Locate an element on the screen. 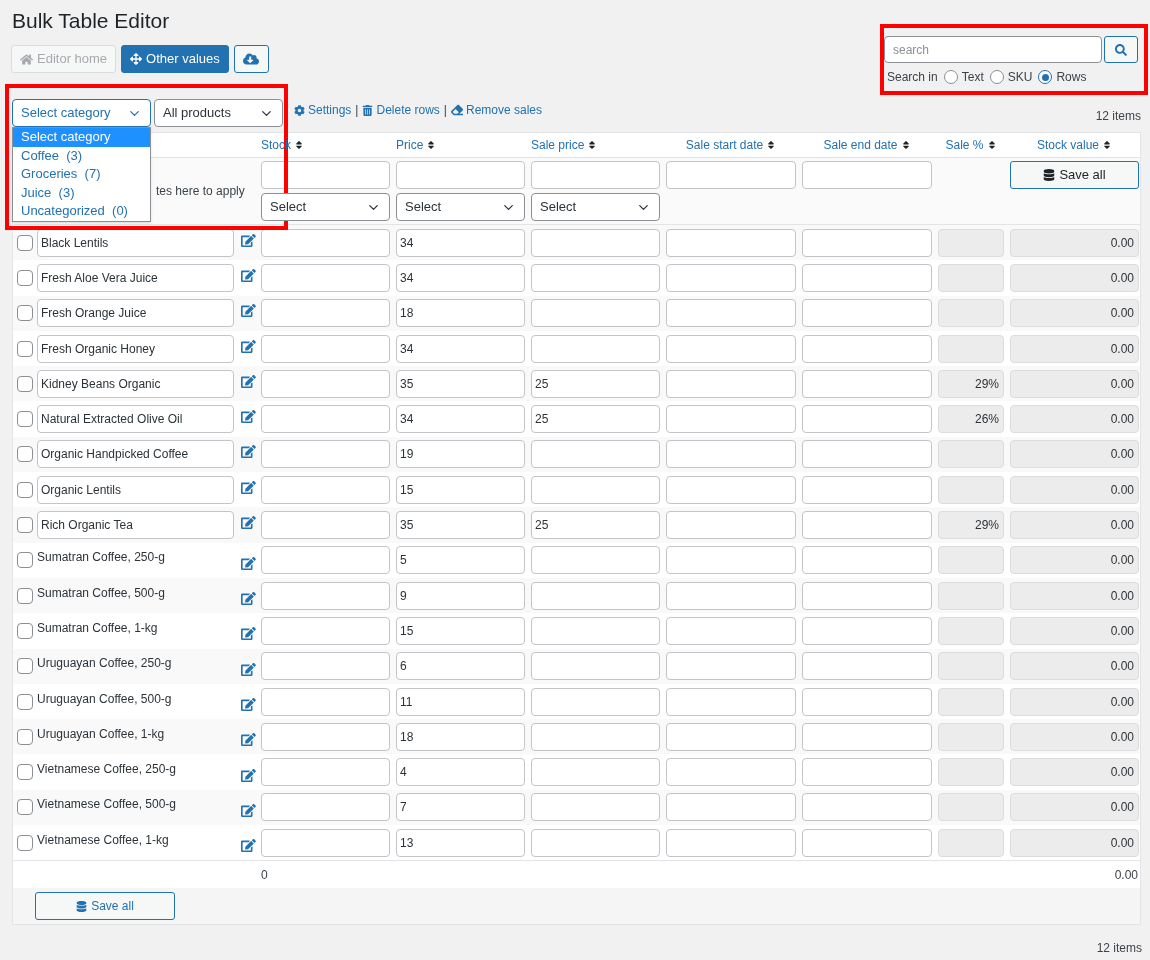 This screenshot has height=960, width=1150. dropdown-option: Uncategorized (0) is located at coordinates (81, 211).